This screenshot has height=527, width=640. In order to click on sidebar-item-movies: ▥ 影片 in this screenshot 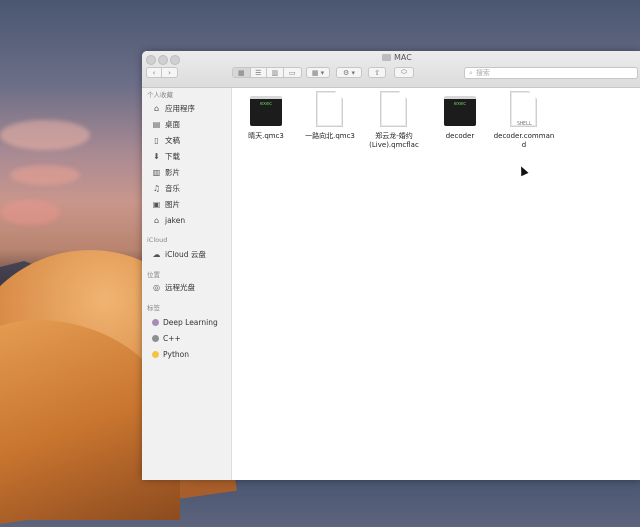, I will do `click(166, 172)`.